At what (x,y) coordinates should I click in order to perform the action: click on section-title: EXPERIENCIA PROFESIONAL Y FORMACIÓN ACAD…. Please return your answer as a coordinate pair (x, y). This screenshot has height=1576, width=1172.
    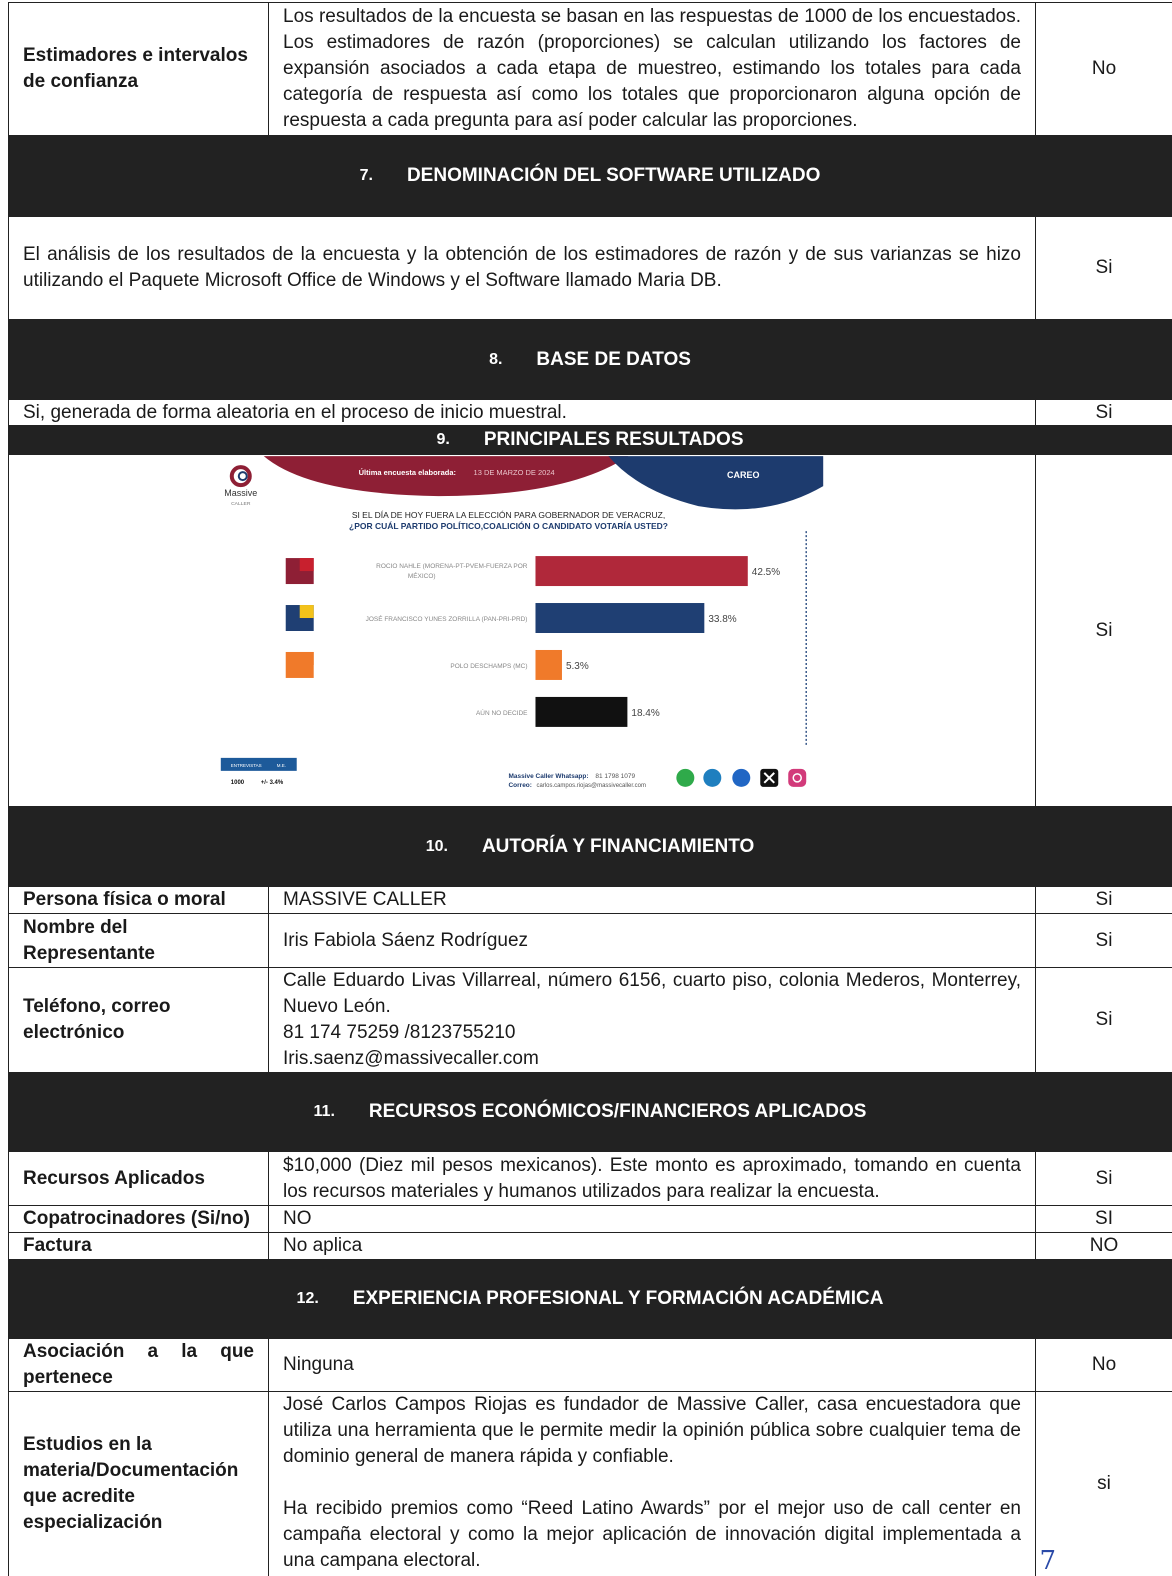
    Looking at the image, I should click on (618, 1298).